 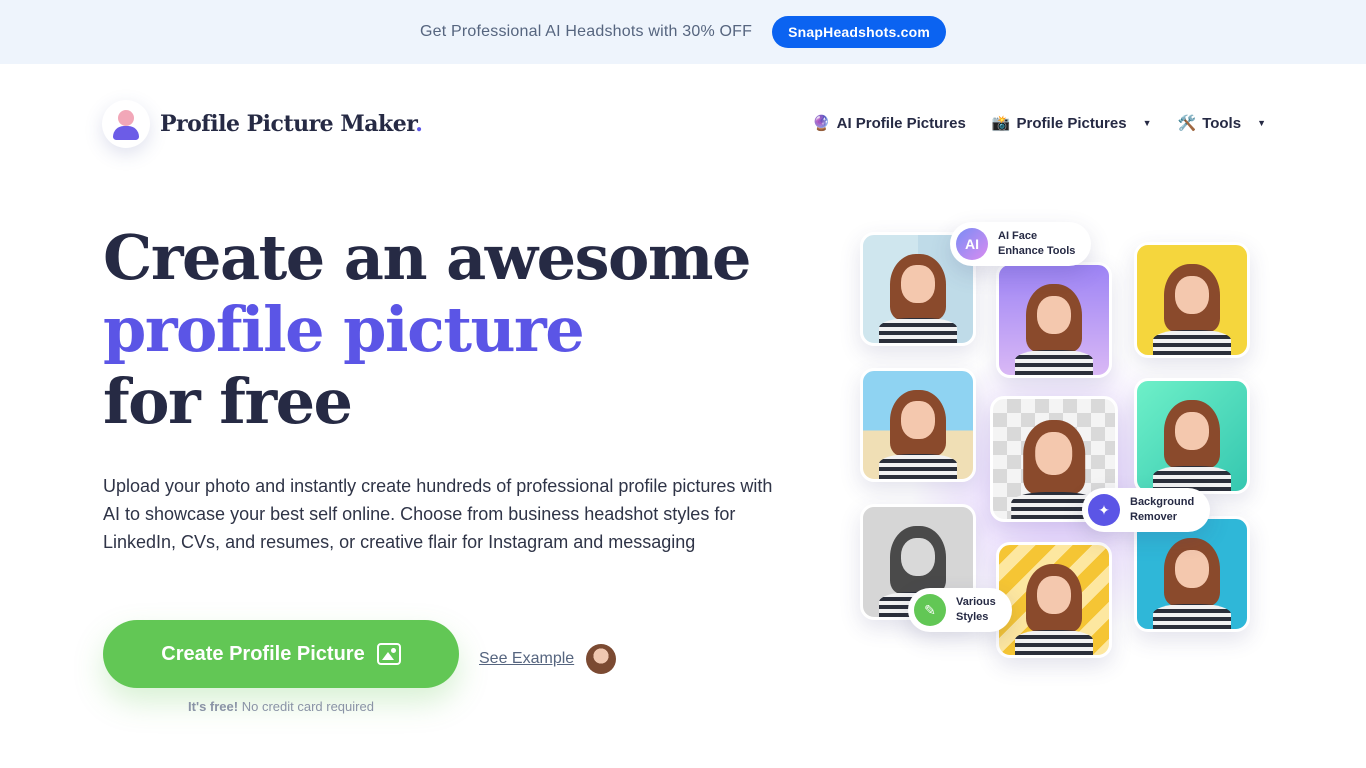 I want to click on nav-ai-profile-pictures: 🔮 AI Profile Pictures, so click(x=888, y=123).